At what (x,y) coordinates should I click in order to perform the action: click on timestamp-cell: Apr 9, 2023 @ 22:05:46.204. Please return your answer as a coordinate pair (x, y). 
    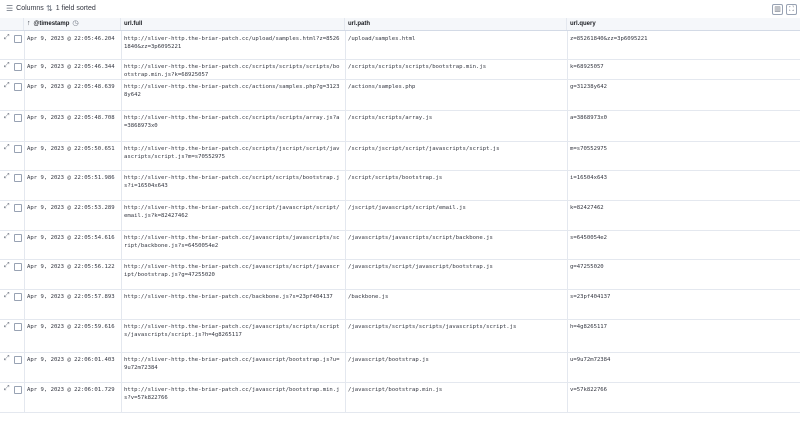
    Looking at the image, I should click on (71, 39).